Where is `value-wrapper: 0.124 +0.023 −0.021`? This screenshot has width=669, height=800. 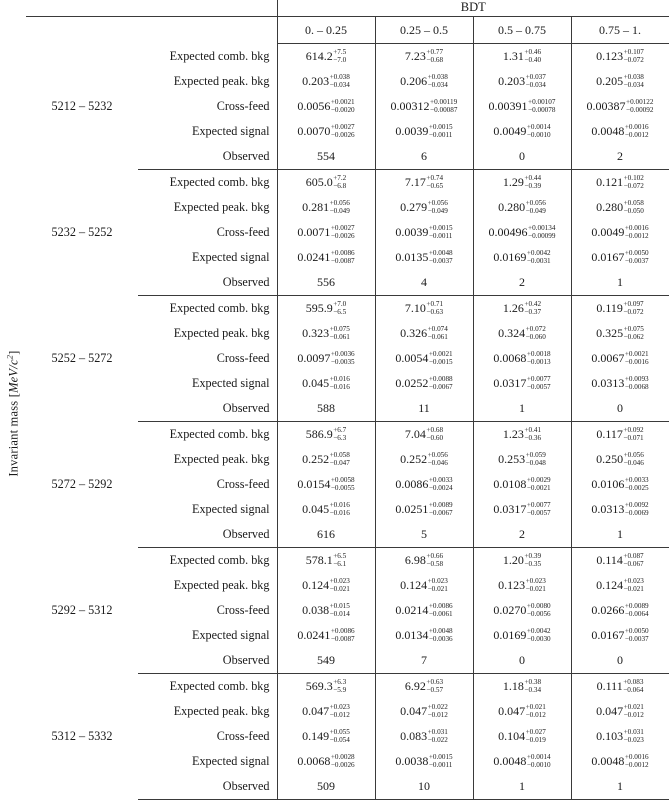
value-wrapper: 0.124 +0.023 −0.021 is located at coordinates (424, 585).